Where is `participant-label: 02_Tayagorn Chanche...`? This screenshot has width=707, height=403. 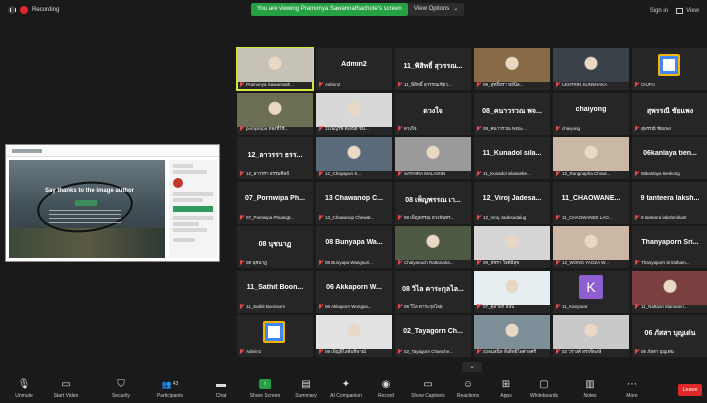
participant-label: 02_Tayagorn Chanche... is located at coordinates (429, 351).